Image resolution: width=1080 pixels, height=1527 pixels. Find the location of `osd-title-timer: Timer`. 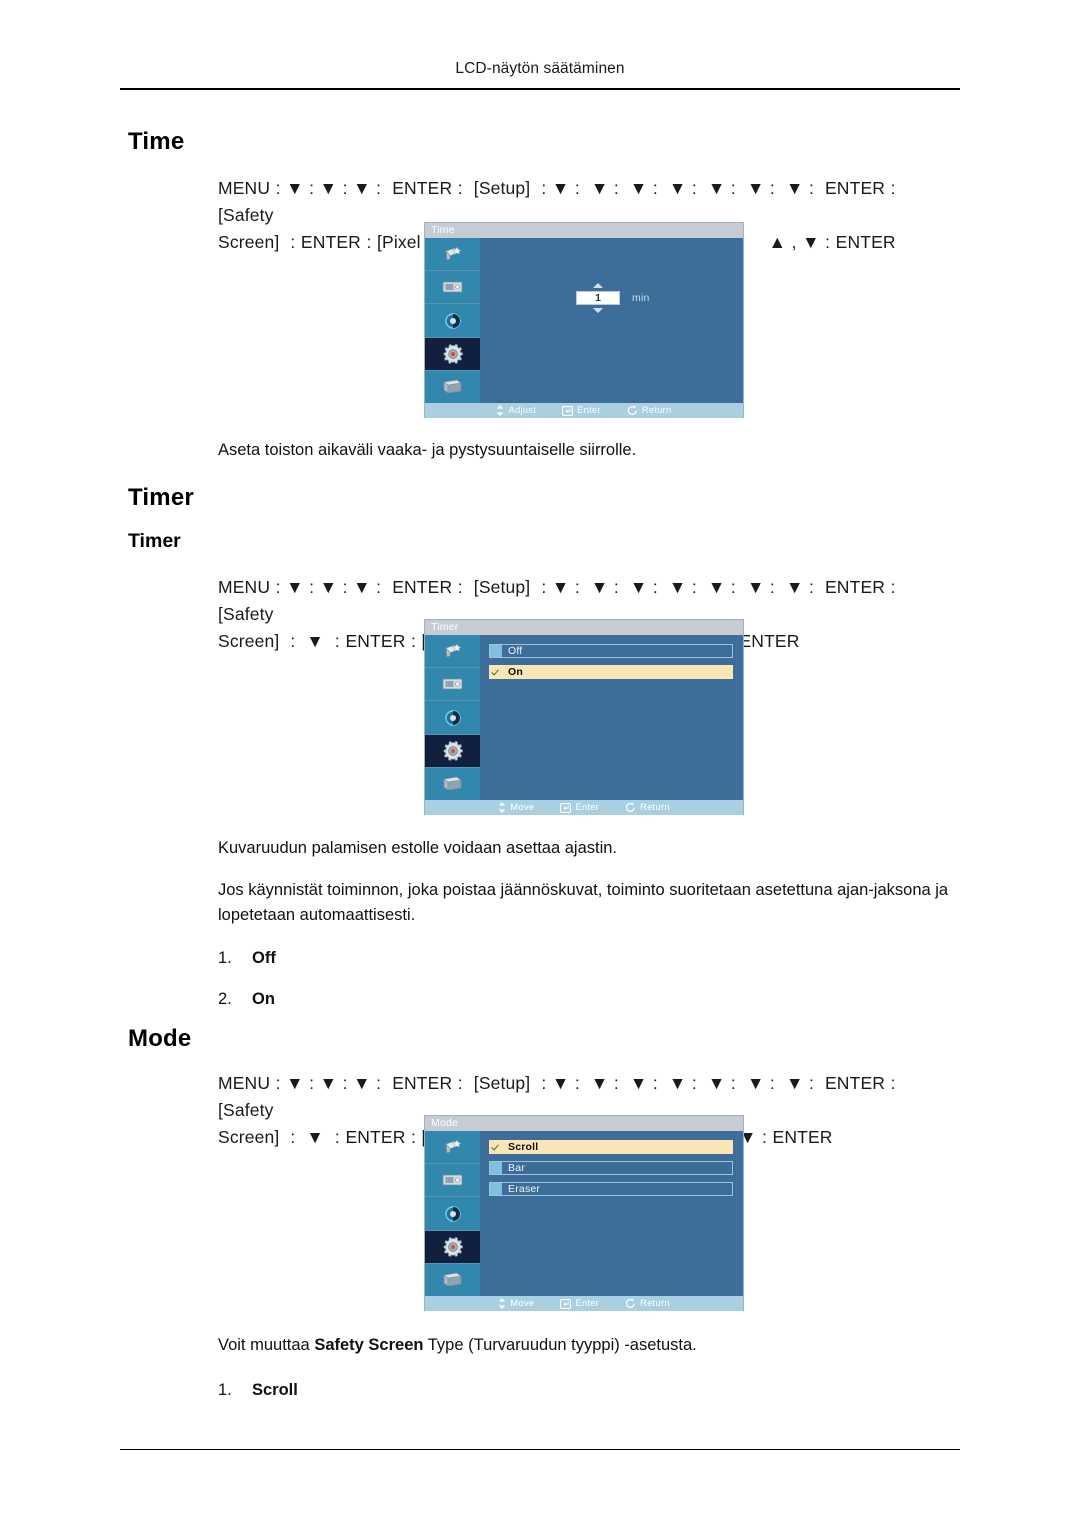

osd-title-timer: Timer is located at coordinates (584, 627).